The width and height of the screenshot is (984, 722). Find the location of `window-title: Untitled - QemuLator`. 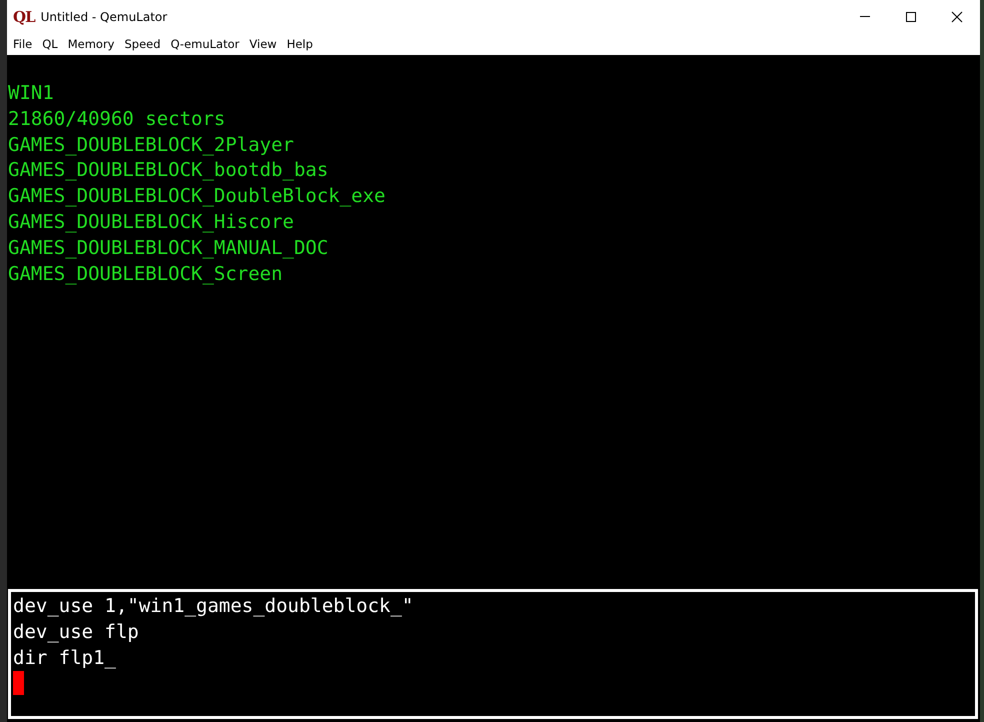

window-title: Untitled - QemuLator is located at coordinates (104, 17).